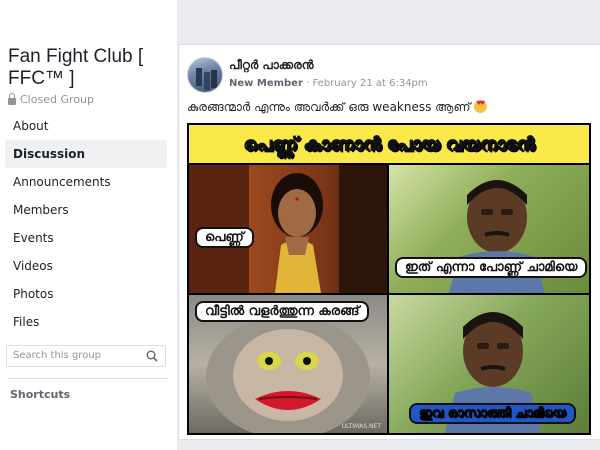 The image size is (600, 450). I want to click on meme-title: പെണ്ണ് കാണാൻ പോയ വയനാടൻ, so click(389, 144).